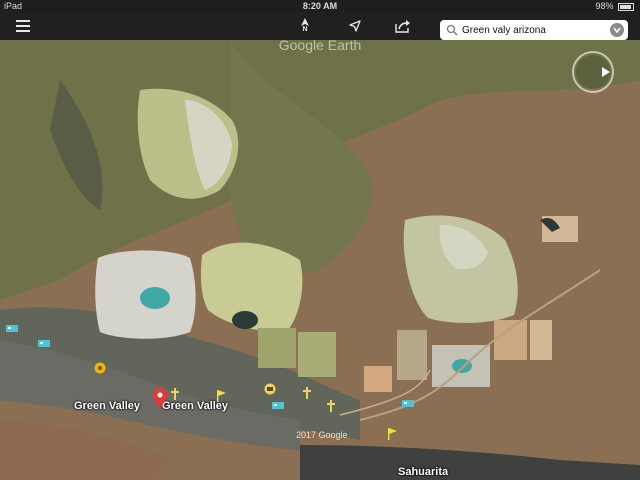 This screenshot has width=640, height=480. What do you see at coordinates (320, 46) in the screenshot?
I see `google-earth-watermark: Google Earth` at bounding box center [320, 46].